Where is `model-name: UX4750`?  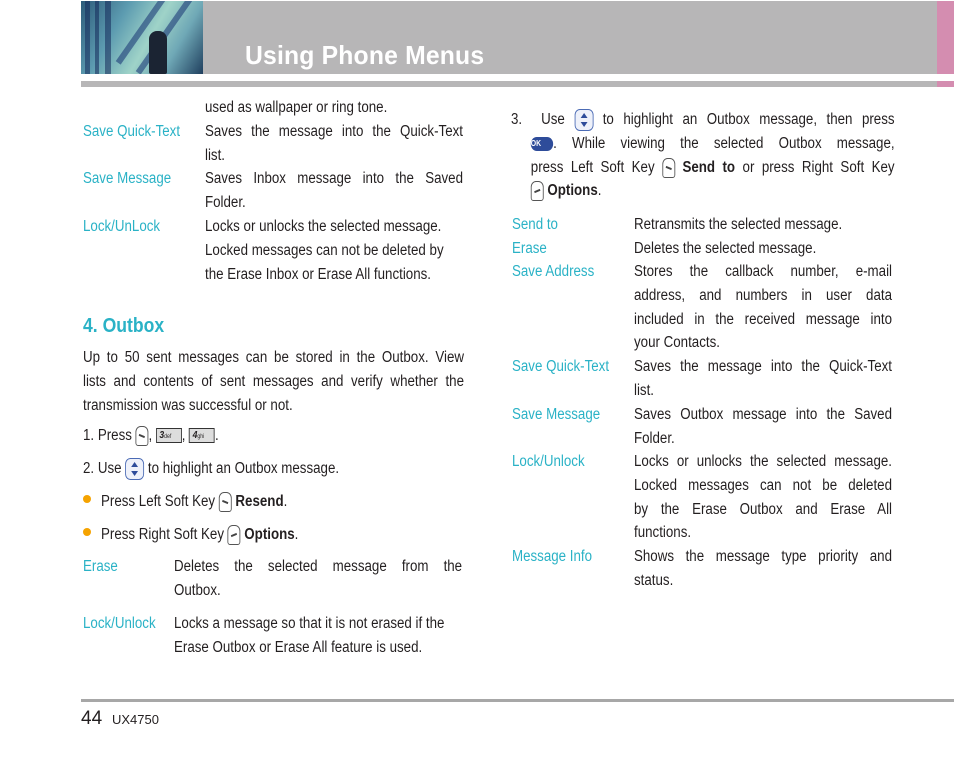
model-name: UX4750 is located at coordinates (135, 719).